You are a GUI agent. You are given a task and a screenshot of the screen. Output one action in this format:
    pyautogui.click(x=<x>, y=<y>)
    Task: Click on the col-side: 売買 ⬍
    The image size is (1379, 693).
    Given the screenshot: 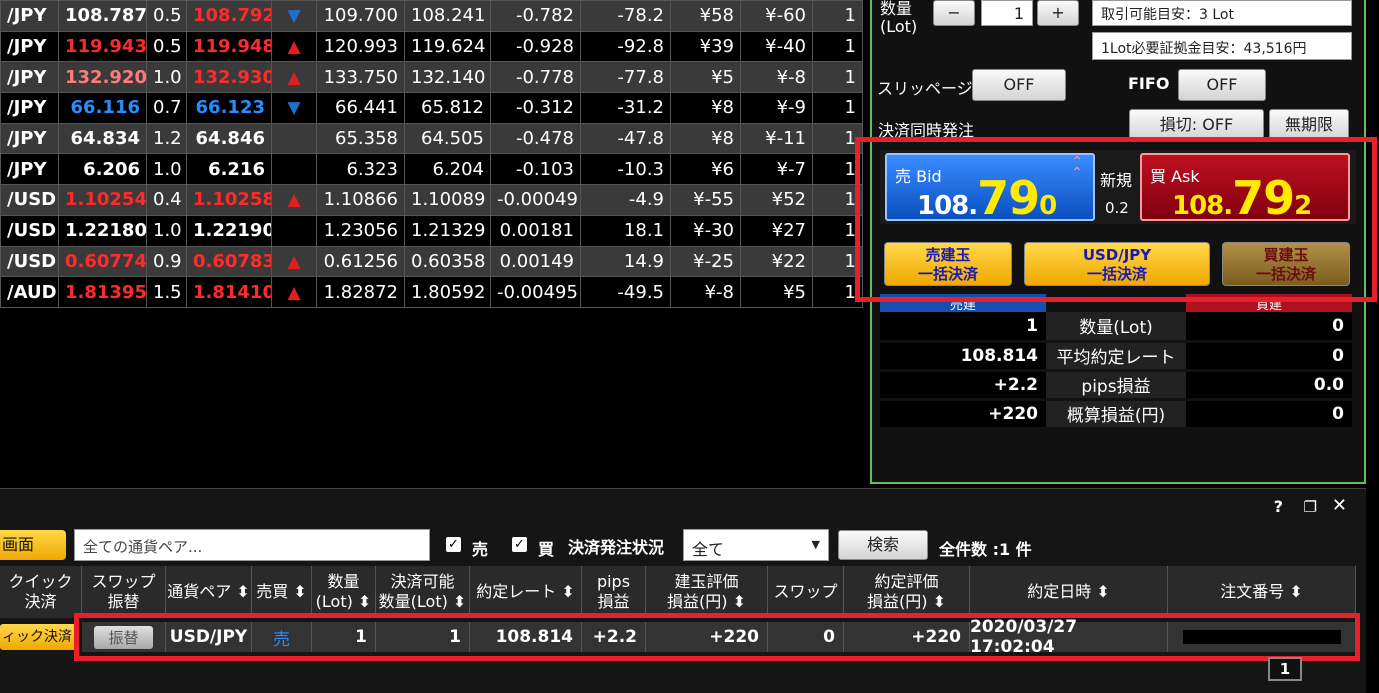 What is the action you would take?
    pyautogui.click(x=282, y=592)
    